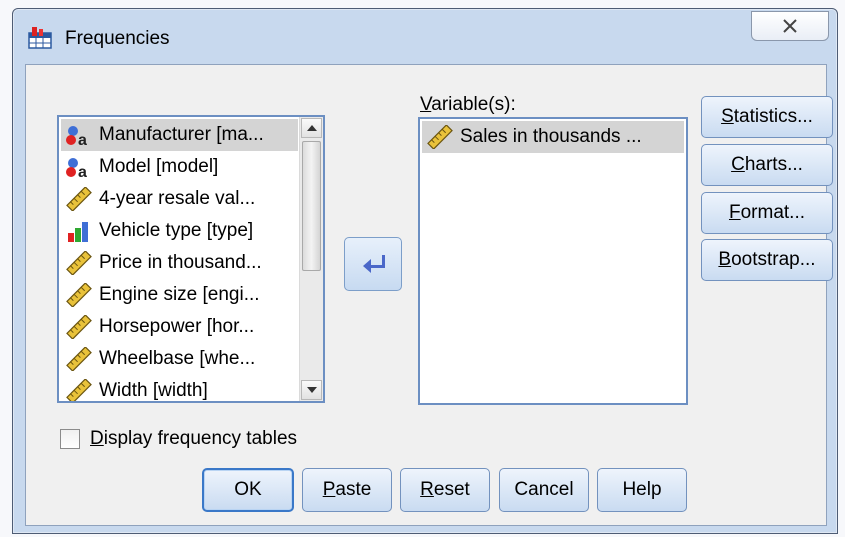 The height and width of the screenshot is (537, 845). I want to click on paste-button: Paste, so click(347, 490).